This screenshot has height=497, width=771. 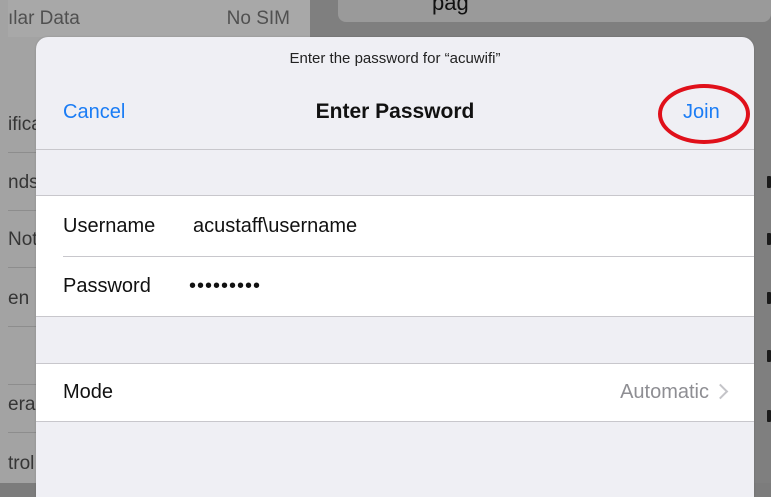 What do you see at coordinates (395, 226) in the screenshot?
I see `username-row: Username acustaff\username` at bounding box center [395, 226].